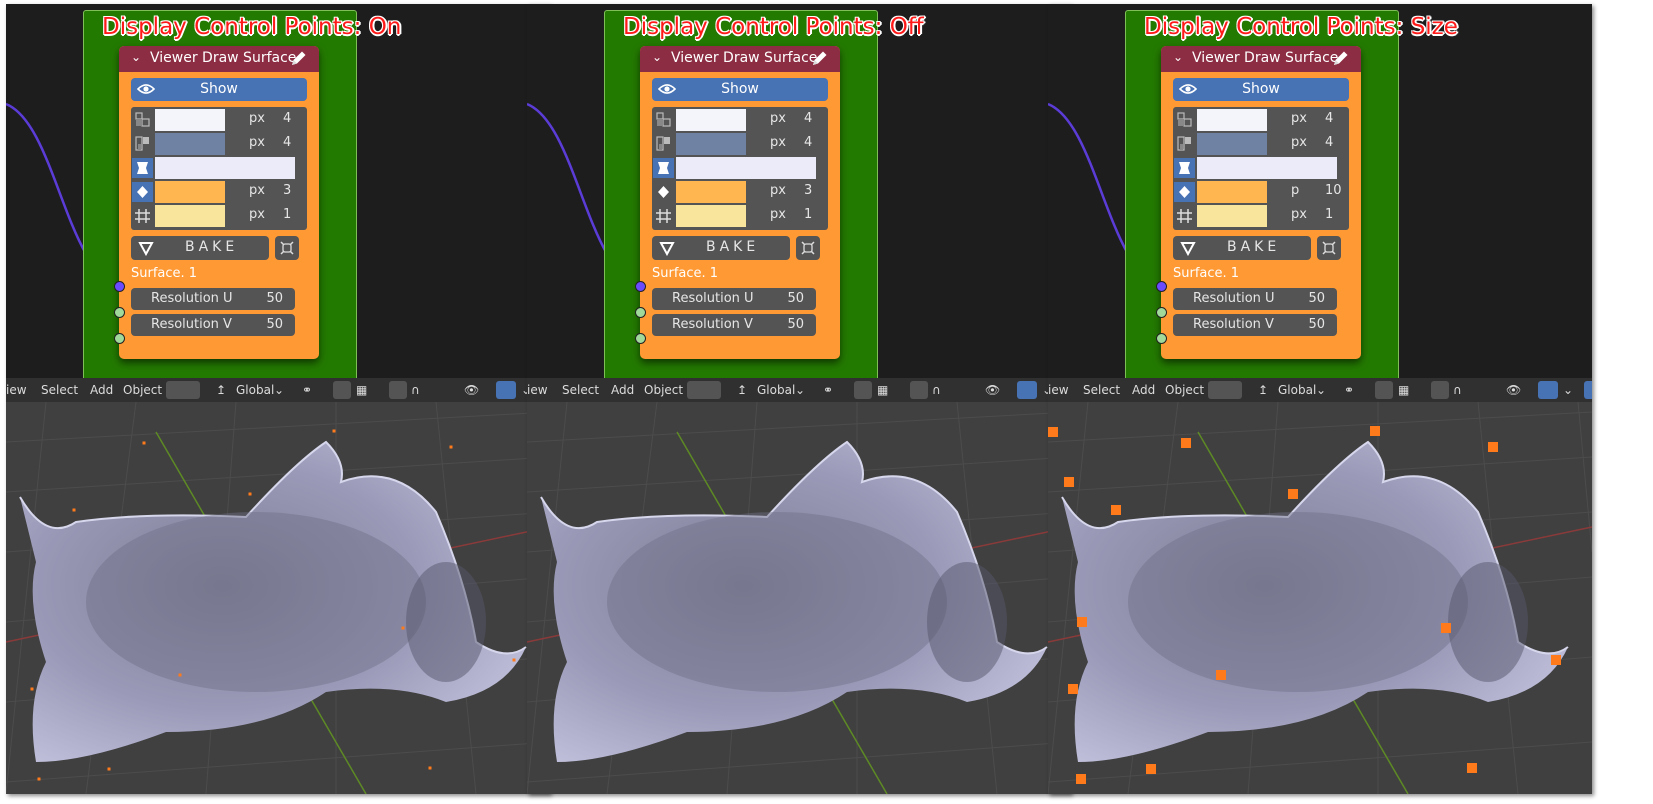  What do you see at coordinates (580, 390) in the screenshot?
I see `select-menu: Select` at bounding box center [580, 390].